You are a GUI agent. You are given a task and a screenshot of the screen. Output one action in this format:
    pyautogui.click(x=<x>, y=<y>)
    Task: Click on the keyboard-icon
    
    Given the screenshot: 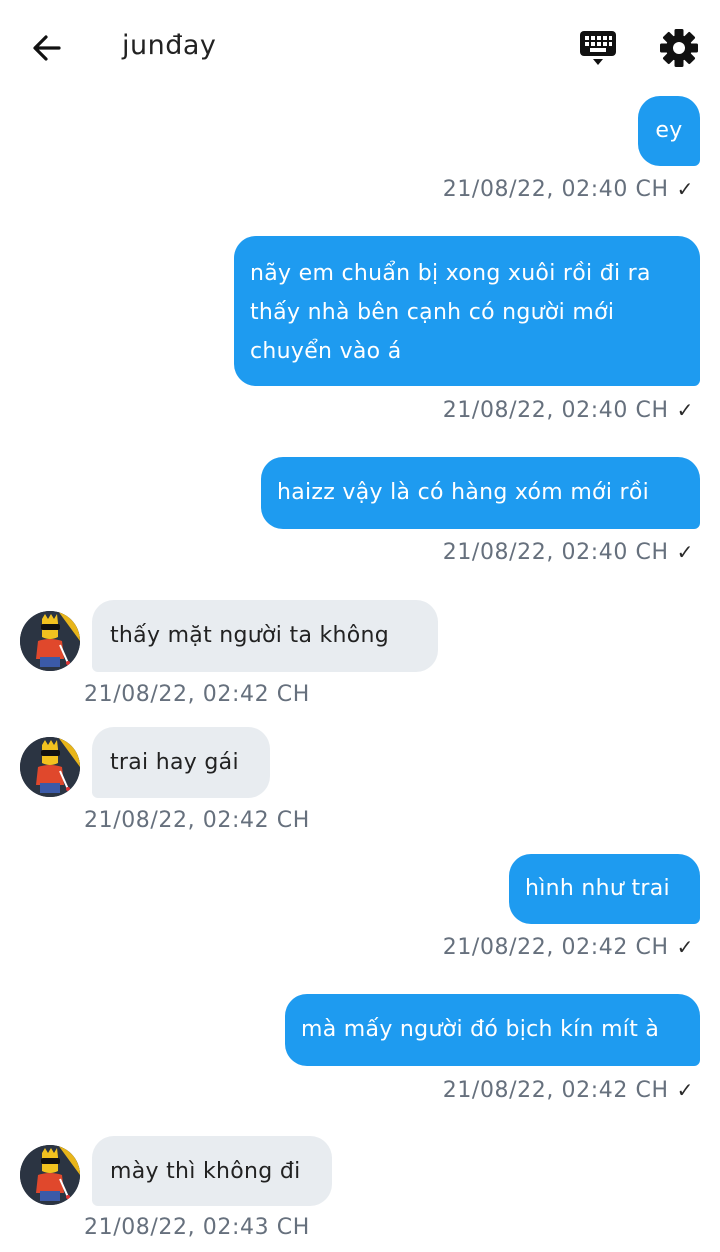 What is the action you would take?
    pyautogui.click(x=598, y=48)
    